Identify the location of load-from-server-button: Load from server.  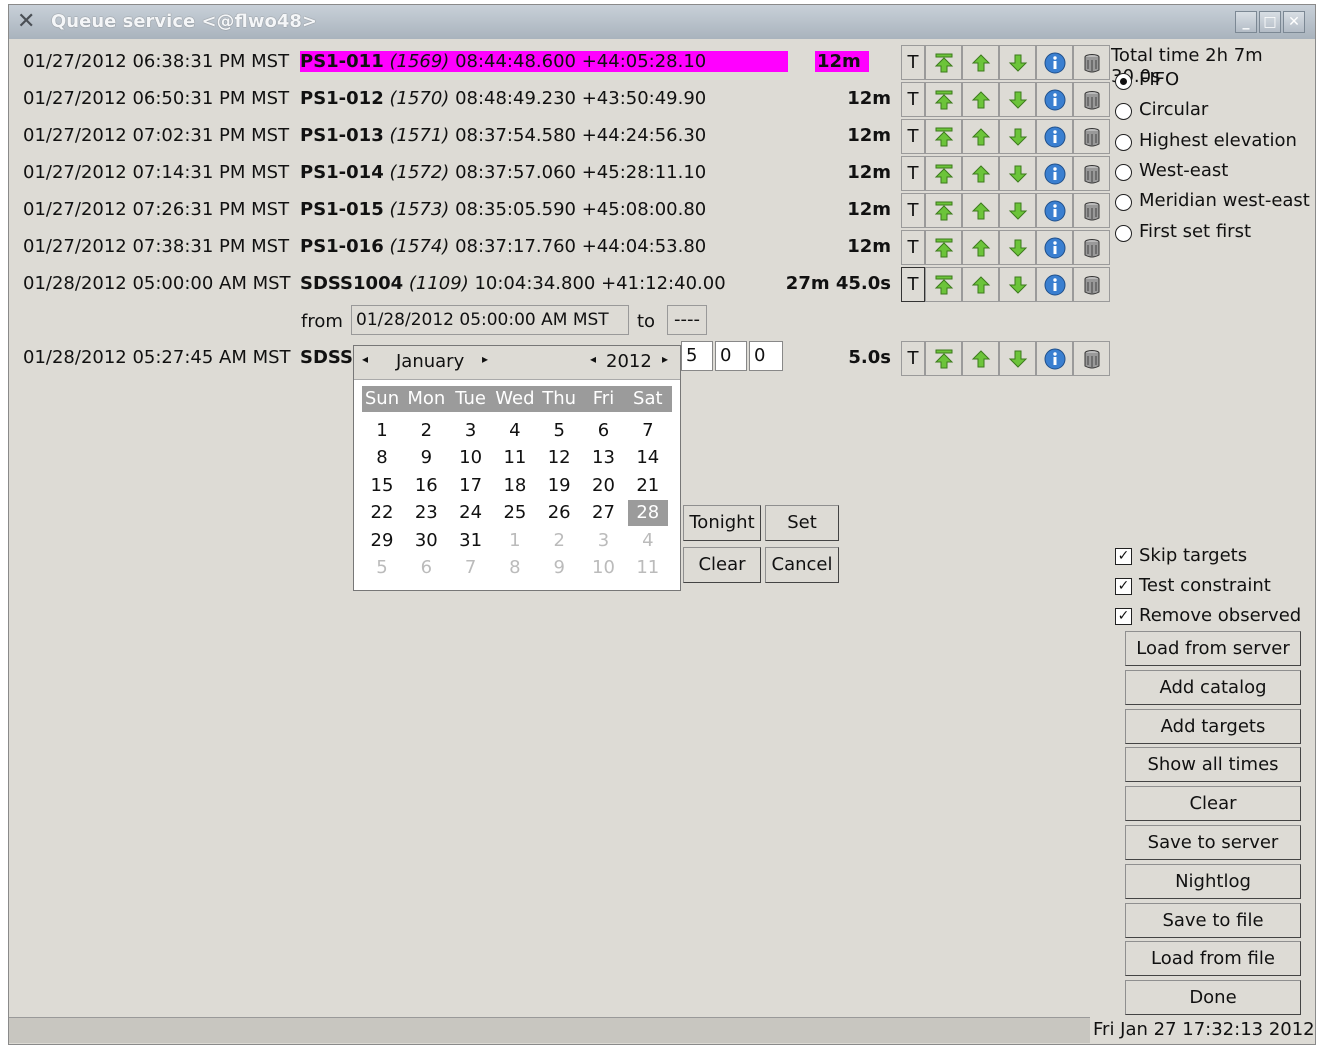
(1213, 648).